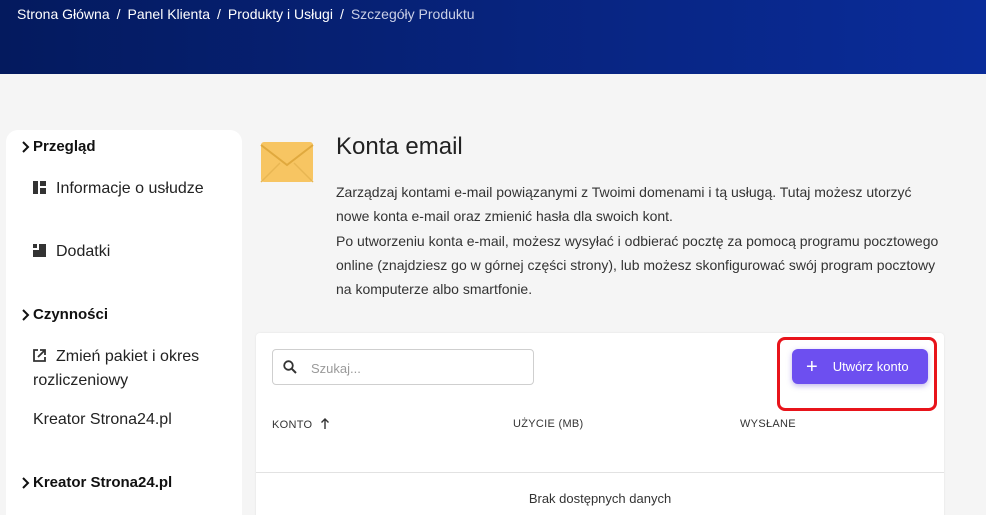  I want to click on column-header-account: KONTO, so click(301, 424).